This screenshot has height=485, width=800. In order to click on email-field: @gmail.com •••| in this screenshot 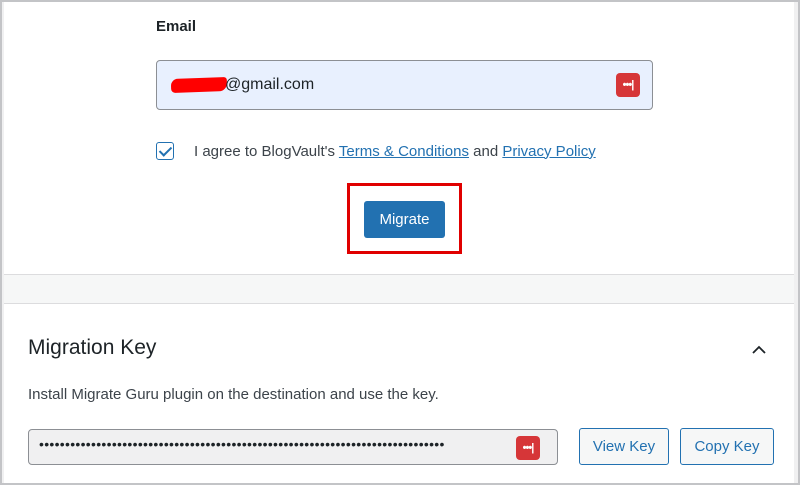, I will do `click(404, 85)`.